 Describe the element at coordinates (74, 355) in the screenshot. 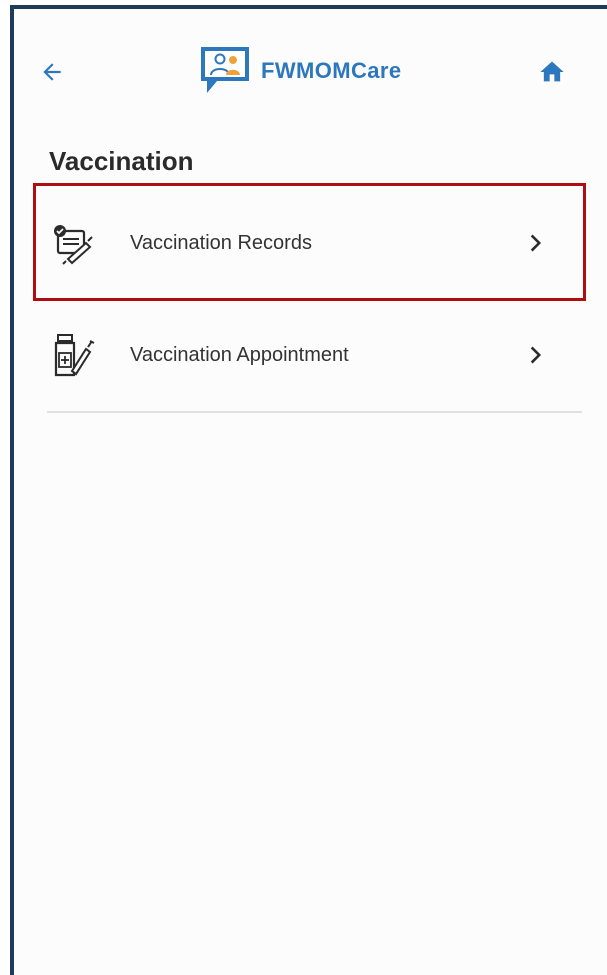

I see `vaccine-vial-syringe-icon` at that location.